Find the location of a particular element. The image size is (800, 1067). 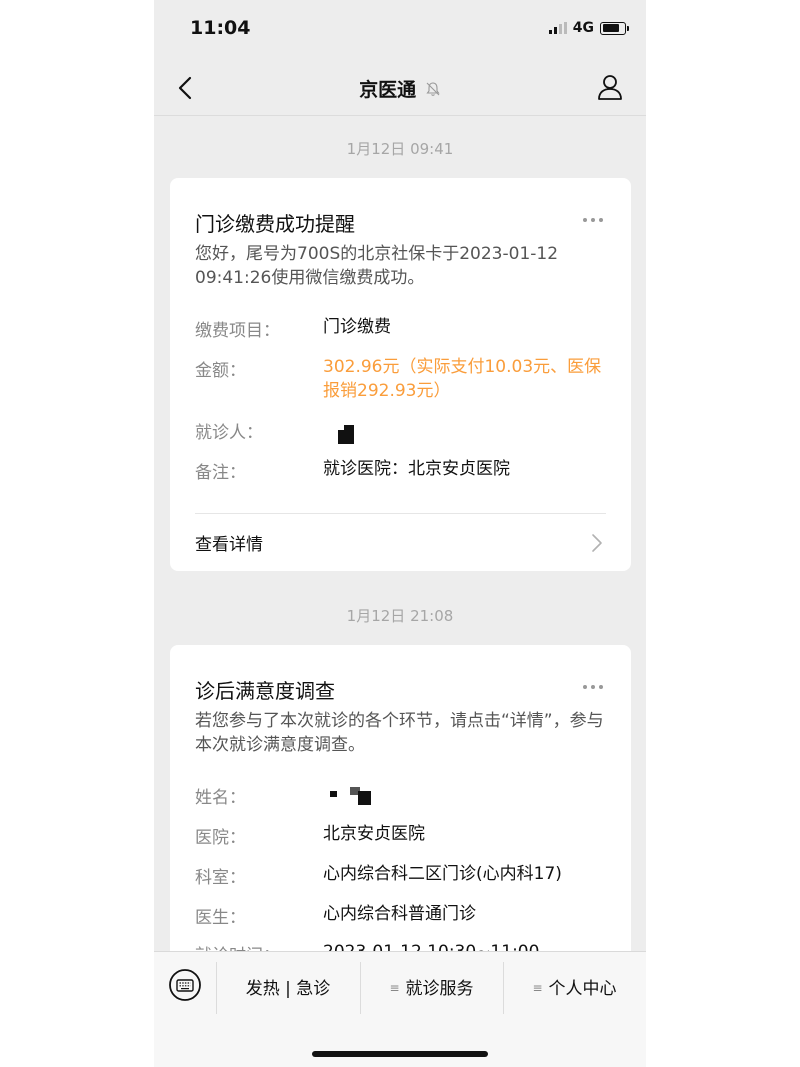

keyboard-icon is located at coordinates (185, 985).